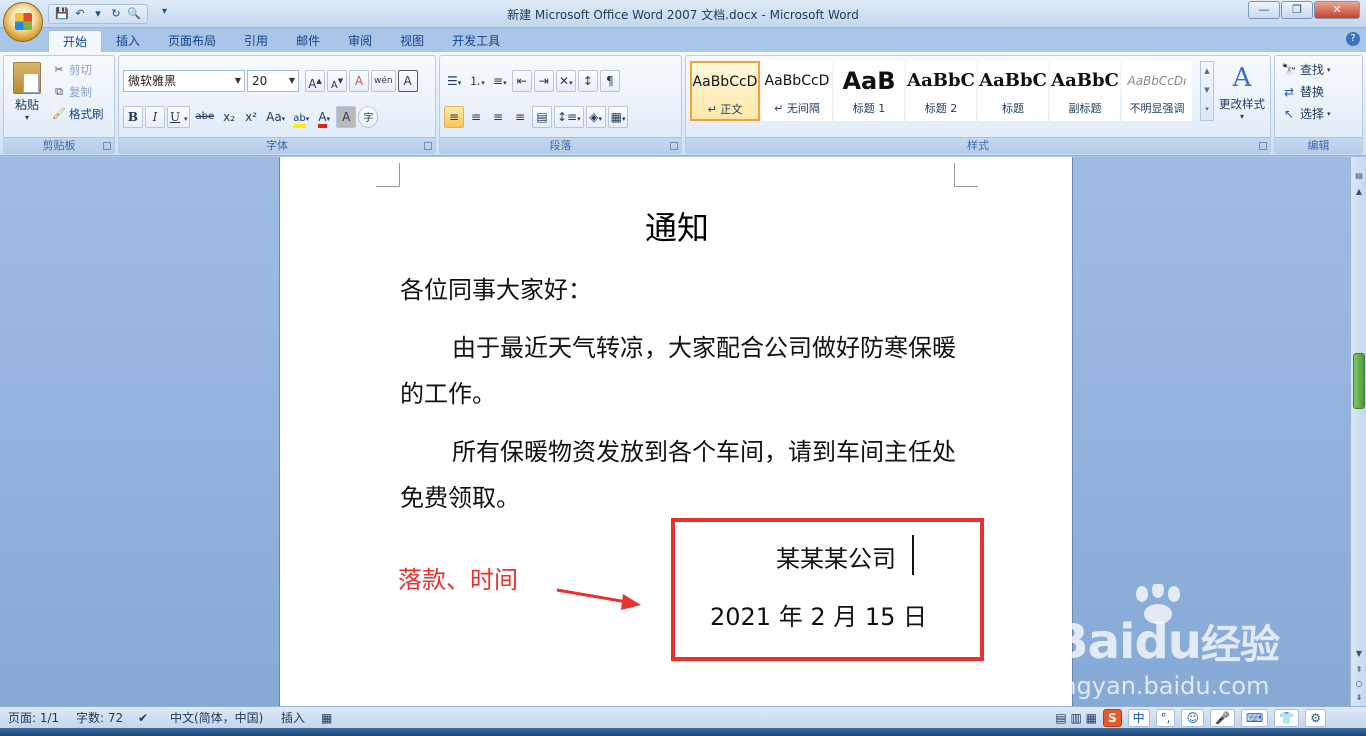 The width and height of the screenshot is (1366, 736). Describe the element at coordinates (1359, 381) in the screenshot. I see `scroll-thumb` at that location.